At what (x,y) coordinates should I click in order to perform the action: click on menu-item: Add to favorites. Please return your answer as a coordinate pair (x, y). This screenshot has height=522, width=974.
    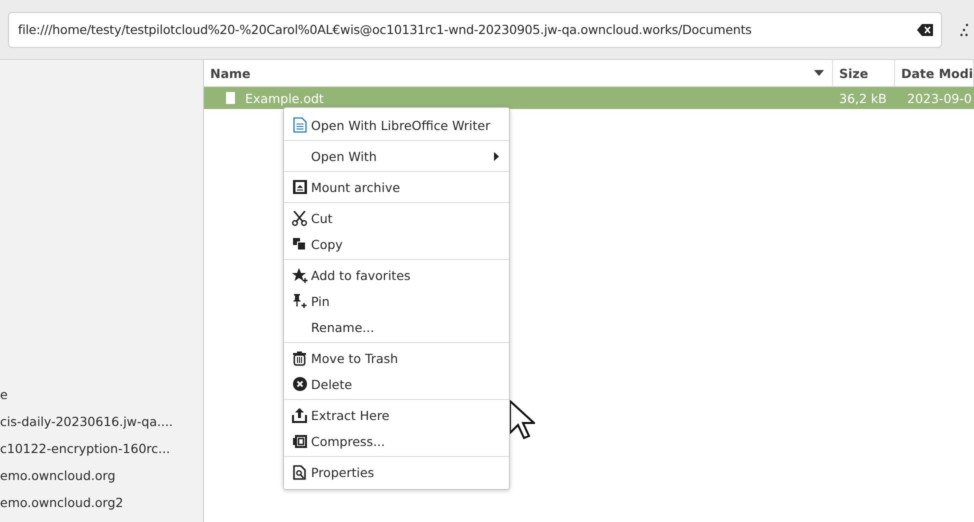
    Looking at the image, I should click on (396, 275).